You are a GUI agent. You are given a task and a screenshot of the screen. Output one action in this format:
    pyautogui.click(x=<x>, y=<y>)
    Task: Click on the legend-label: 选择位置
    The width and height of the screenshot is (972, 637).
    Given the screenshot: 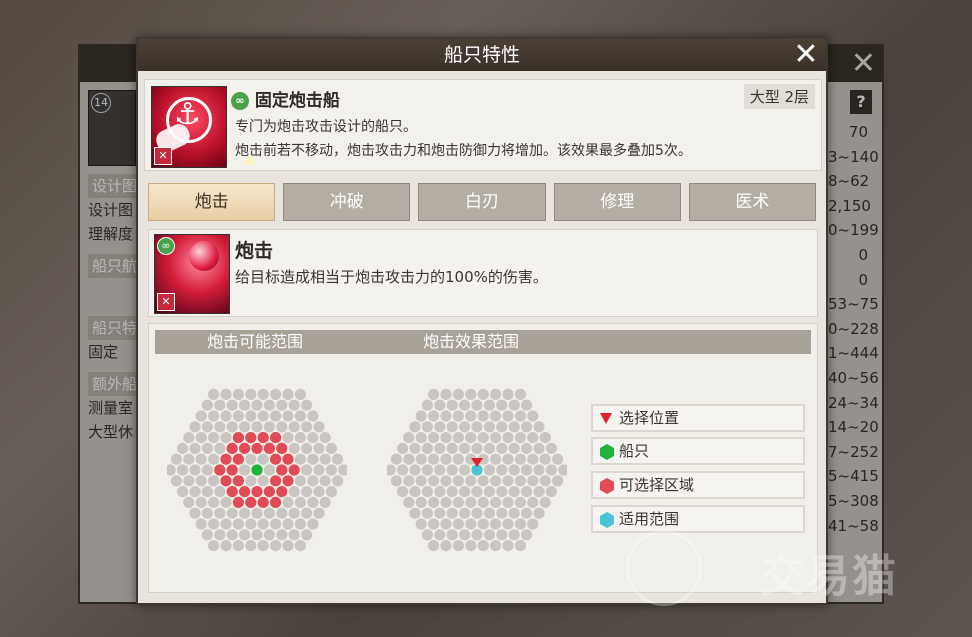 What is the action you would take?
    pyautogui.click(x=649, y=418)
    